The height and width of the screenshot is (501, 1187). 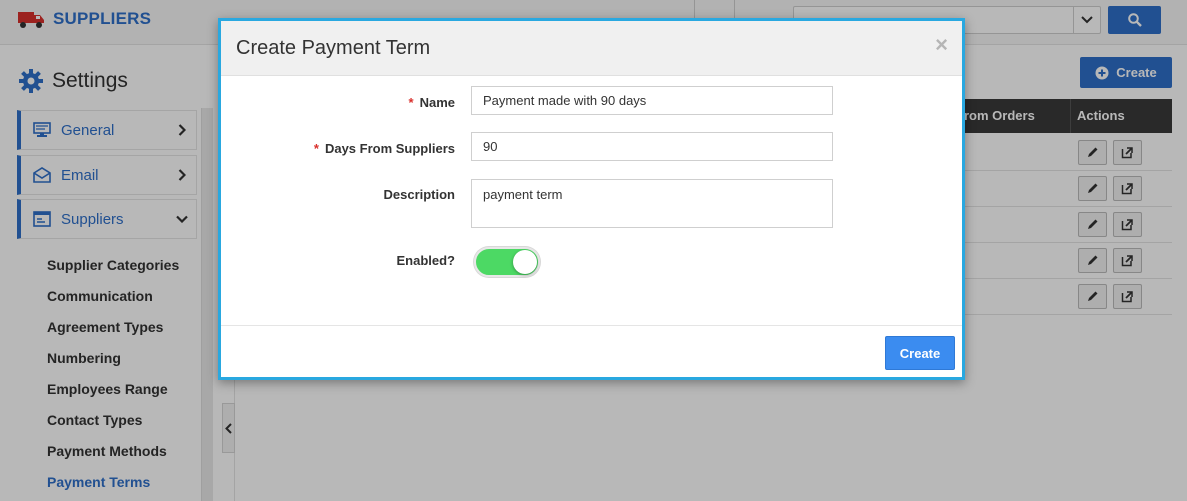 What do you see at coordinates (652, 203) in the screenshot?
I see `description-input: payment term` at bounding box center [652, 203].